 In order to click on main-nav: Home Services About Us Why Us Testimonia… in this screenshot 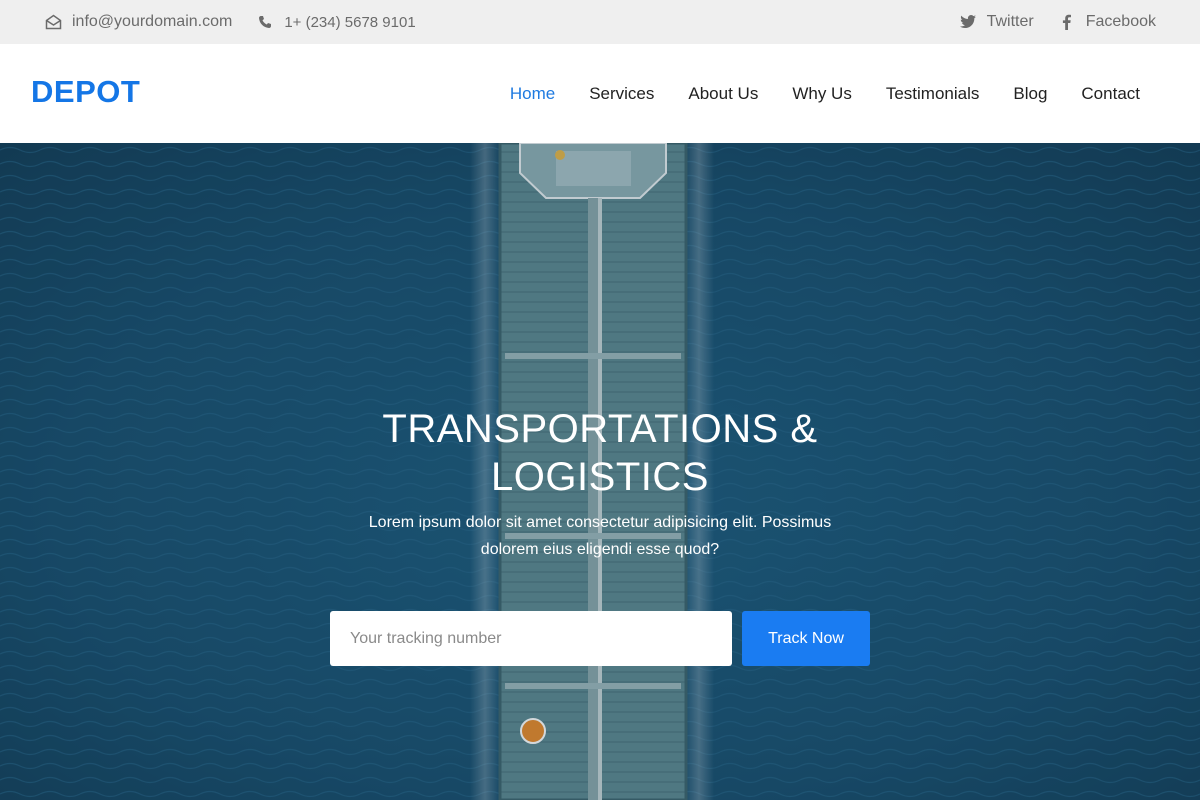, I will do `click(808, 93)`.